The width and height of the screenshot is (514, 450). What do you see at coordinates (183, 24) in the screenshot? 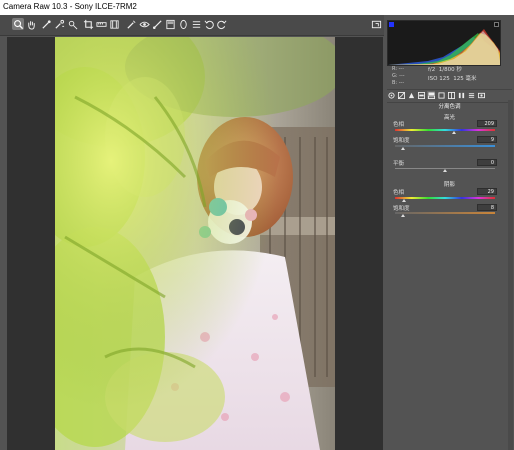
I see `radial-filter-icon` at bounding box center [183, 24].